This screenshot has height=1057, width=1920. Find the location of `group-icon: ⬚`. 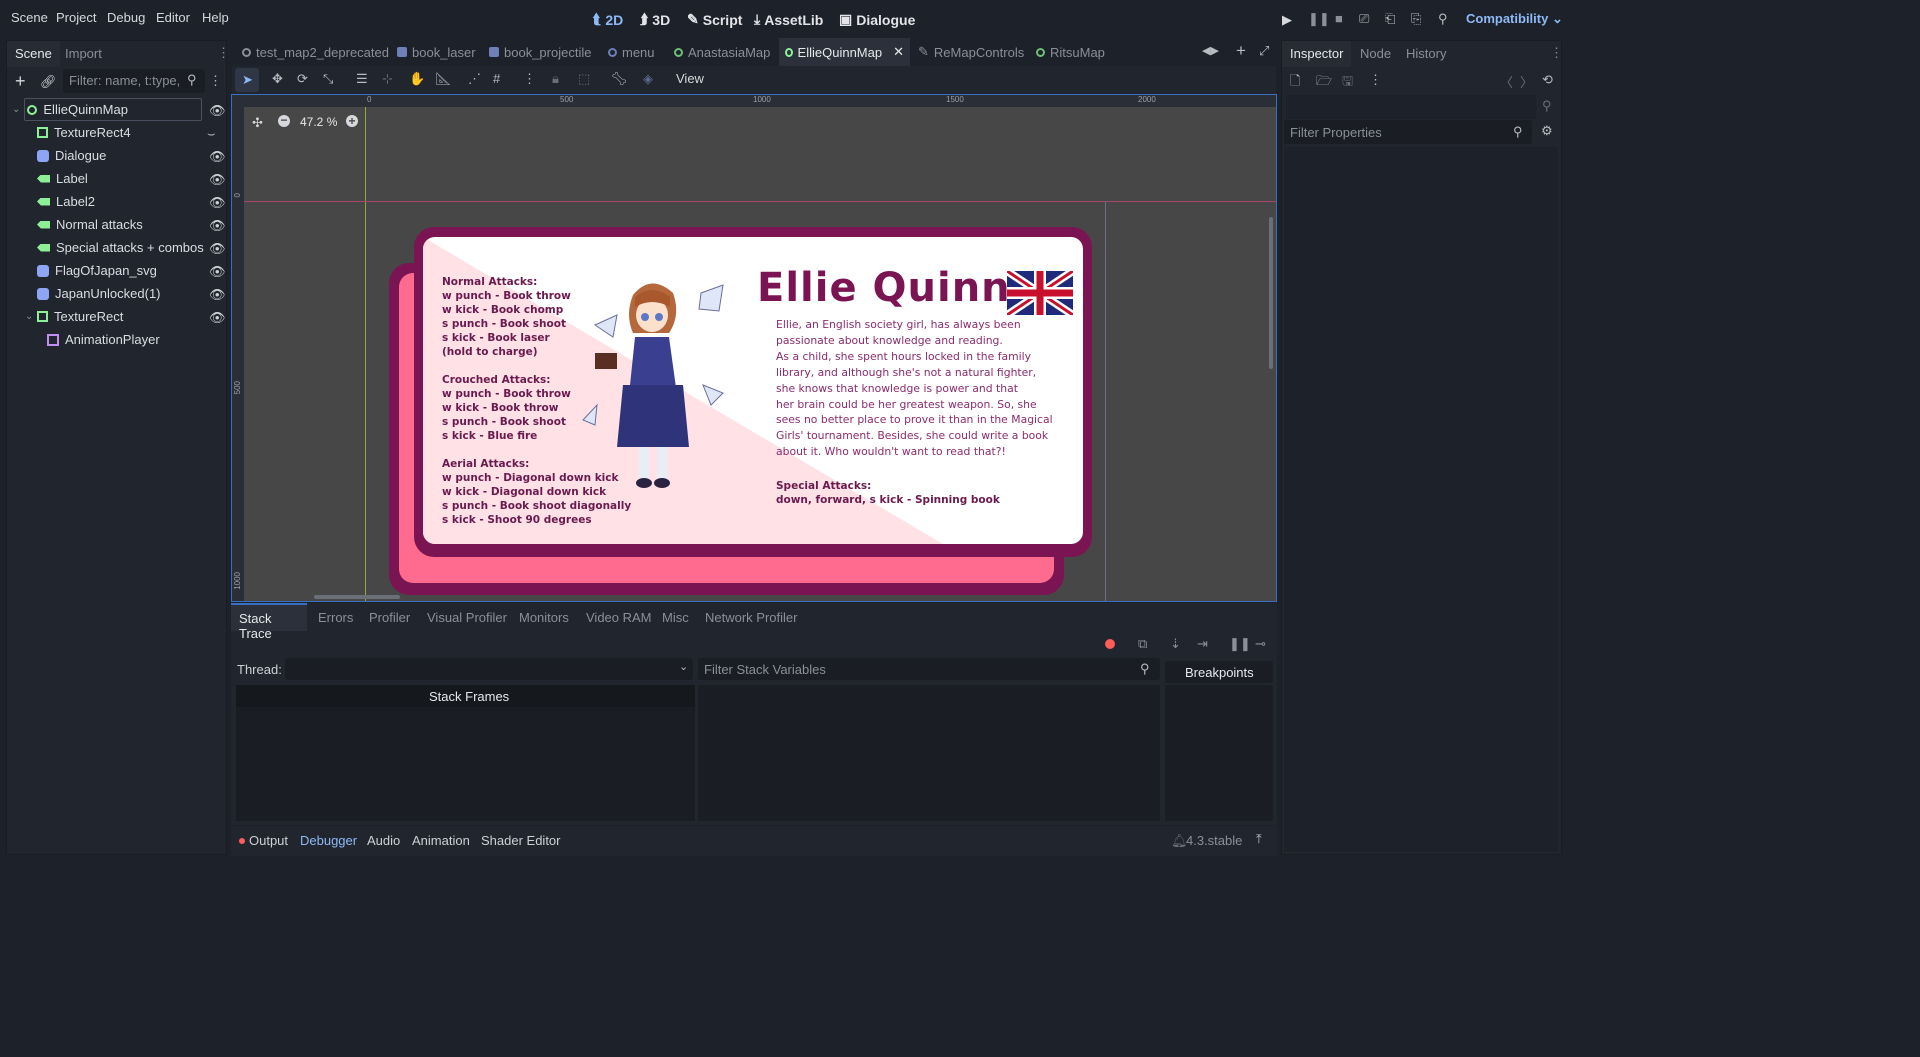

group-icon: ⬚ is located at coordinates (584, 79).